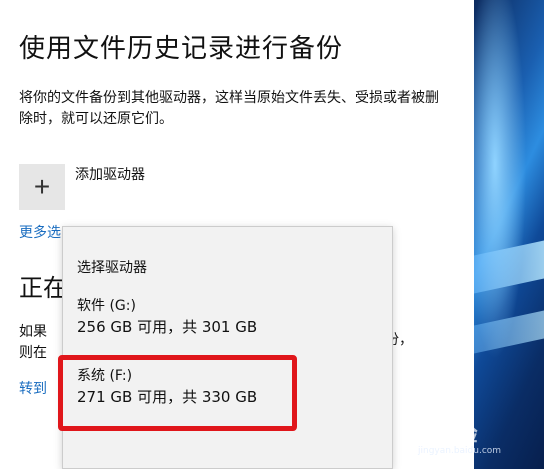 This screenshot has height=469, width=544. I want to click on section-description-line1: 如果, so click(33, 332).